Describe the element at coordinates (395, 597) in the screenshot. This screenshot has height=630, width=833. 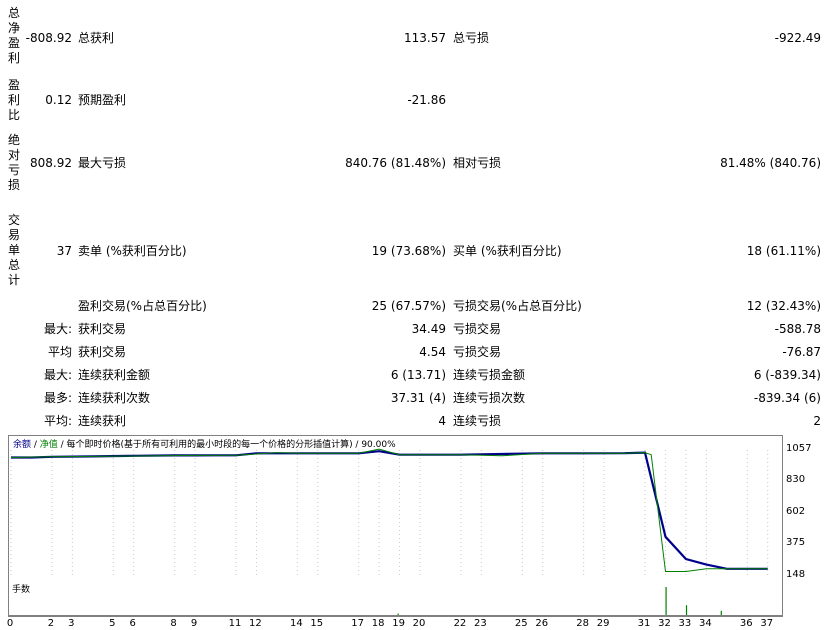
I see `volume-panel: 手数` at that location.